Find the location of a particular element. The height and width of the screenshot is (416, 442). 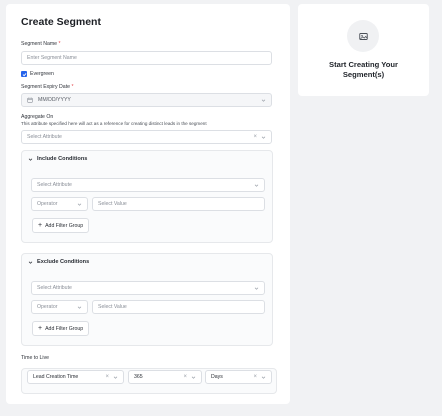

empty-state-text: Start Creating Your Segment(s) is located at coordinates (363, 69).